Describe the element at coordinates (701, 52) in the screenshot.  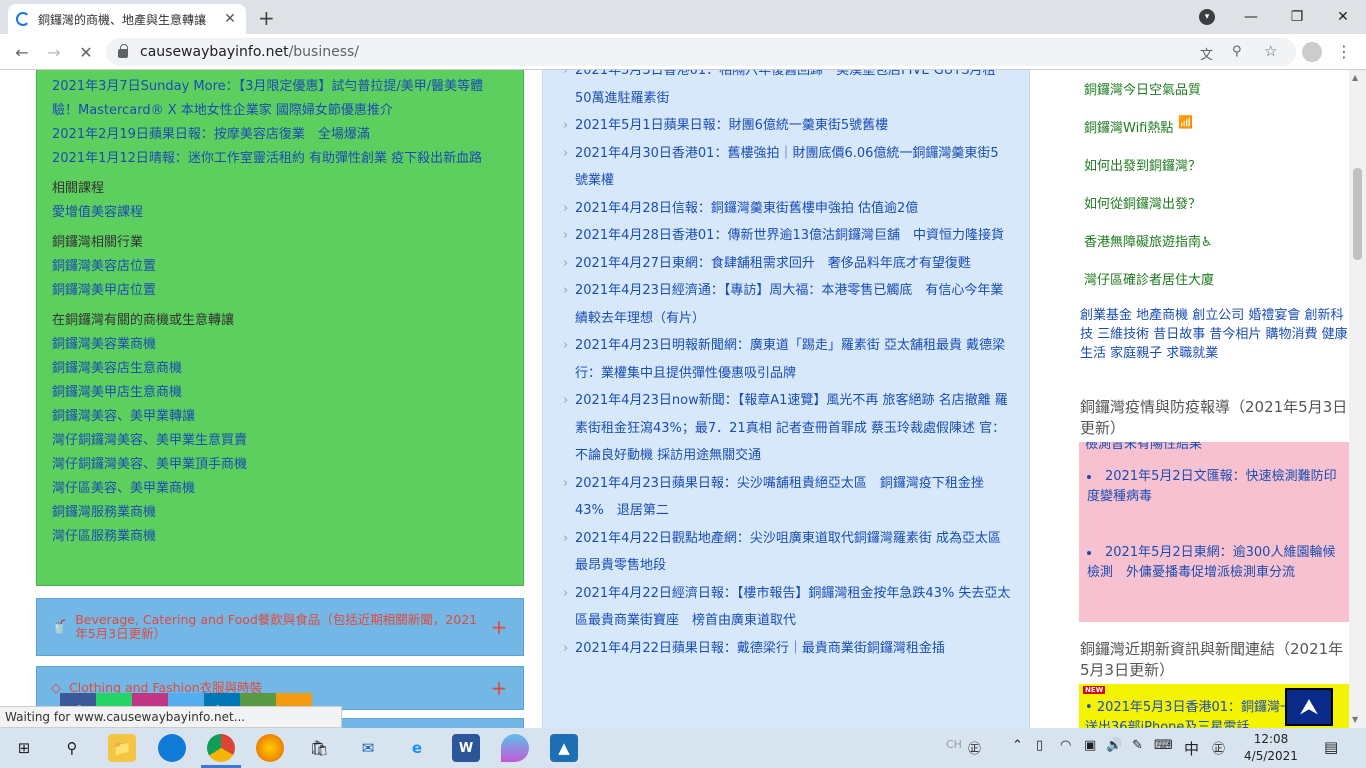
I see `address-bar: causewaybayinfo.net /business/ 文 ⚲ ☆` at that location.